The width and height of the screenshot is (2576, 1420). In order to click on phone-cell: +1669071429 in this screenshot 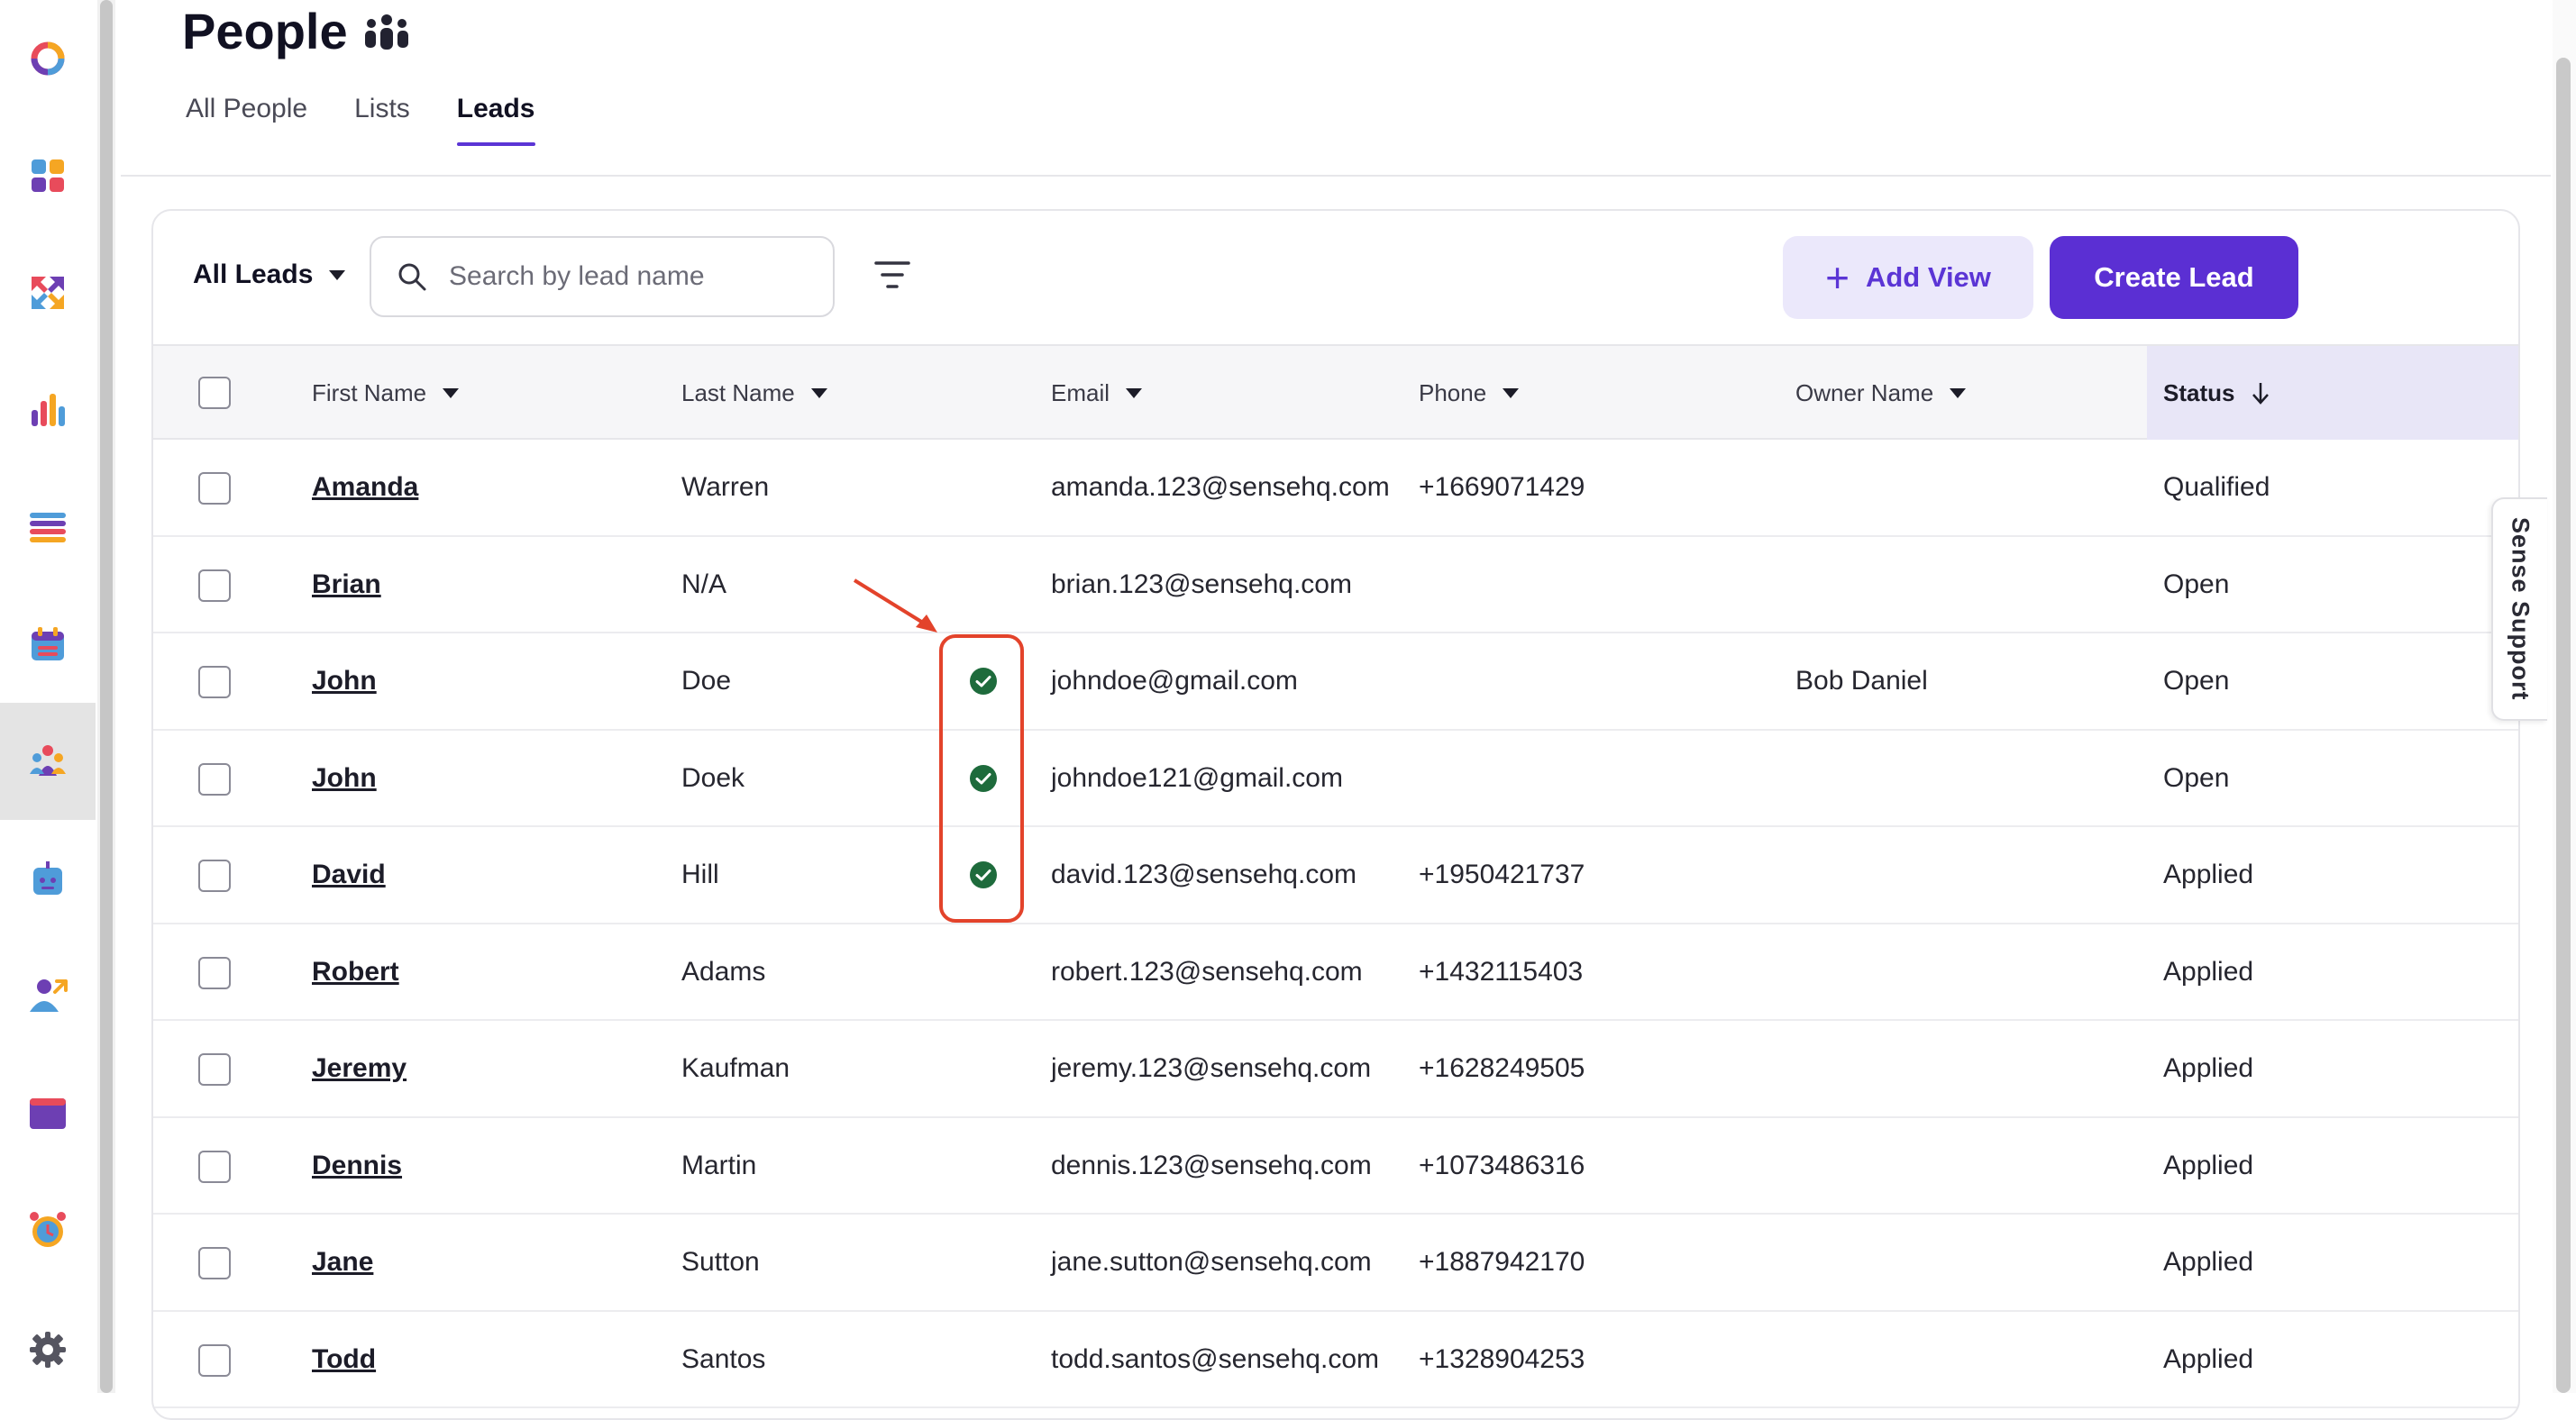, I will do `click(1502, 487)`.